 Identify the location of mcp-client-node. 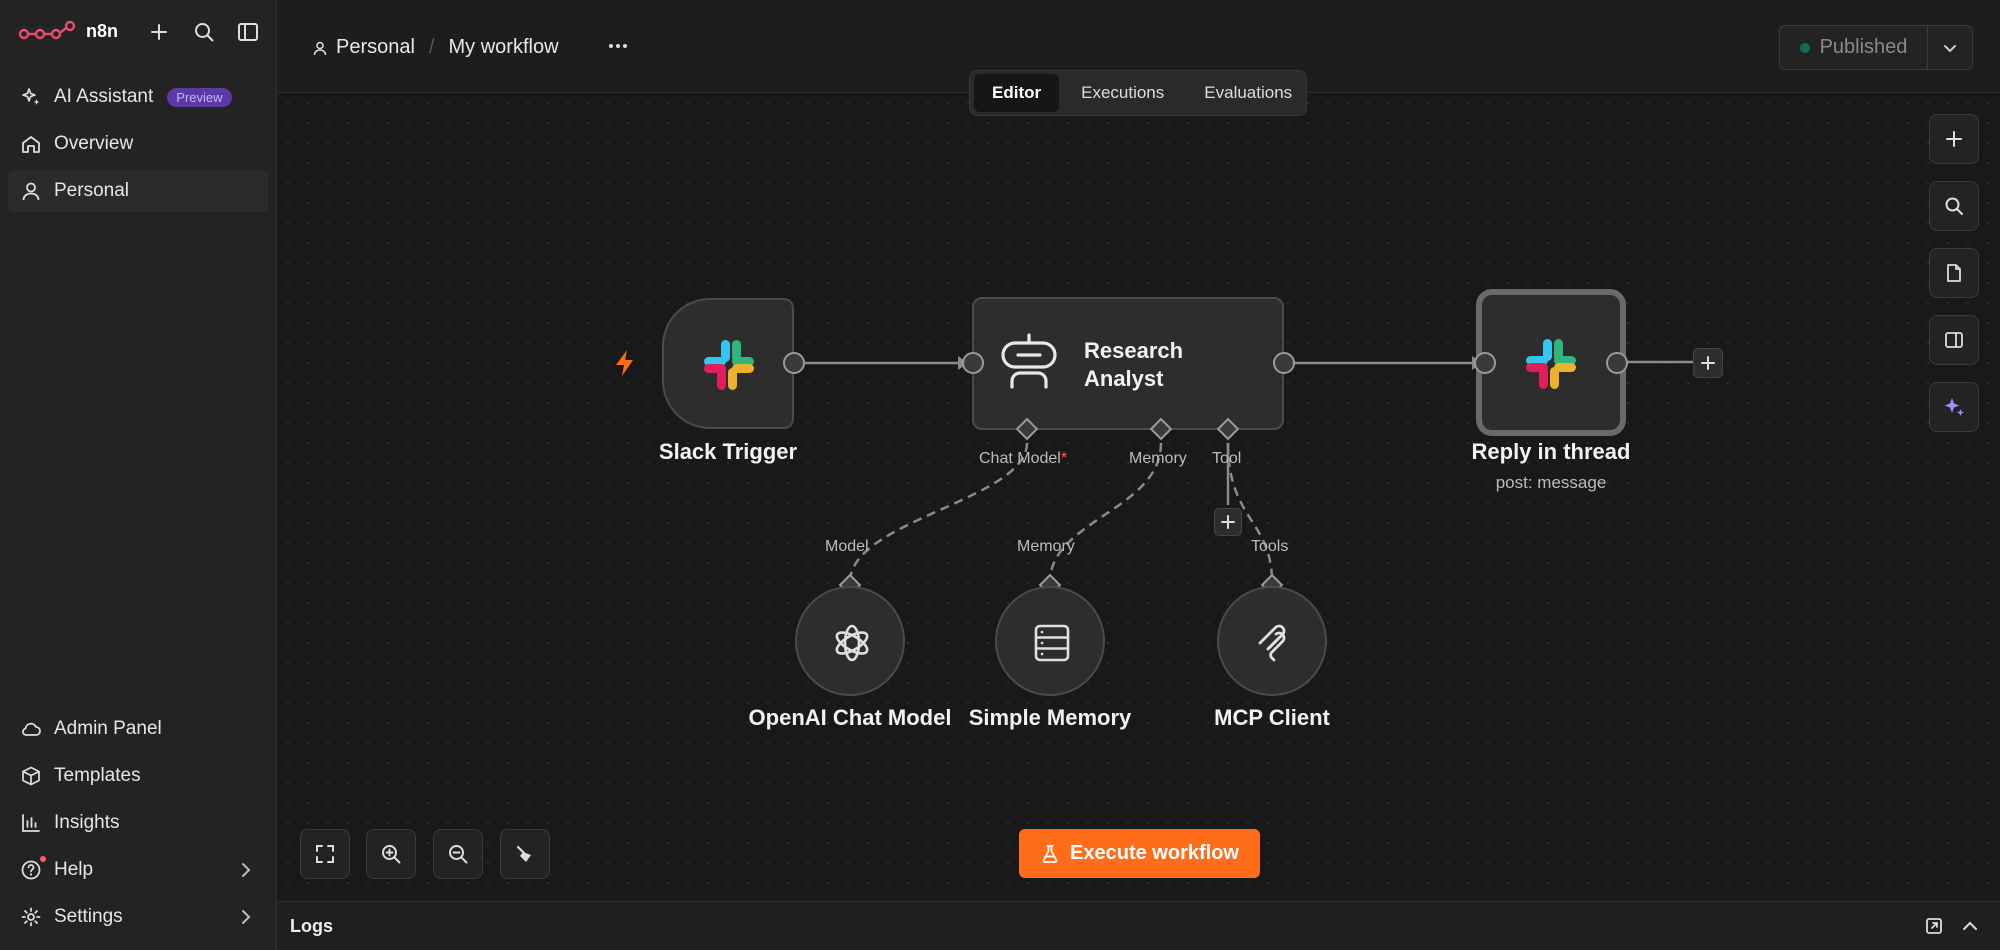
(1272, 641).